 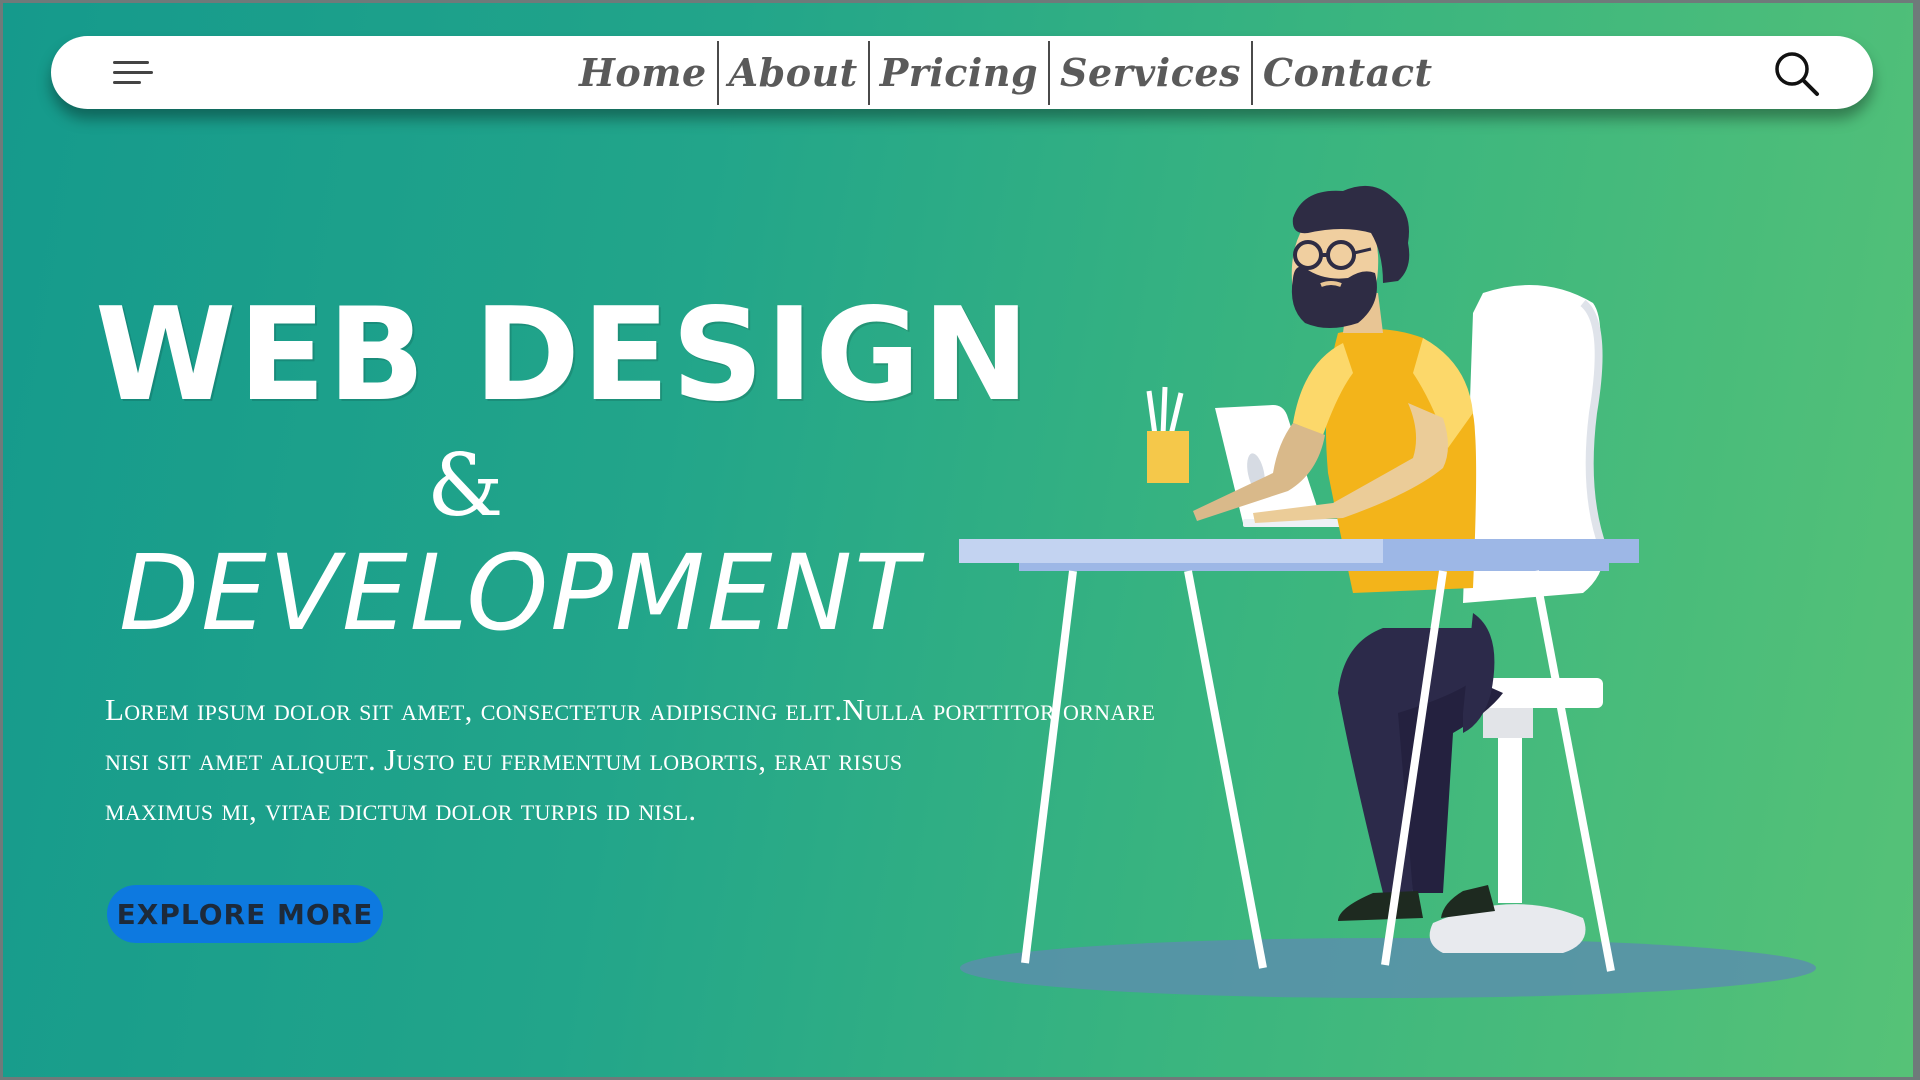 I want to click on hero-title-line2: DEVELOPMENT, so click(x=519, y=593).